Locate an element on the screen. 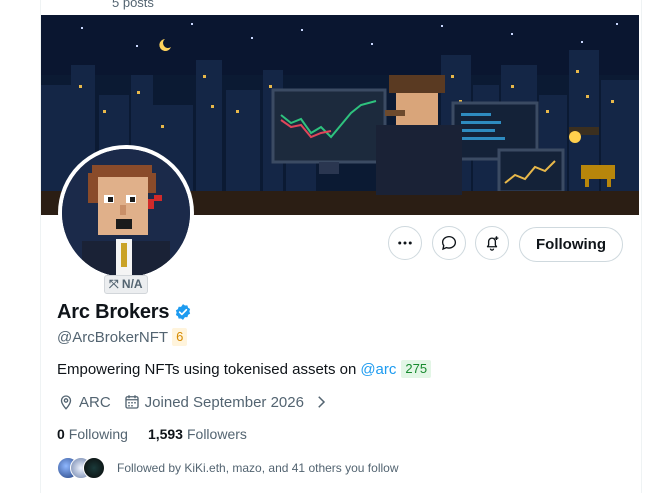  location-pin-icon is located at coordinates (66, 402).